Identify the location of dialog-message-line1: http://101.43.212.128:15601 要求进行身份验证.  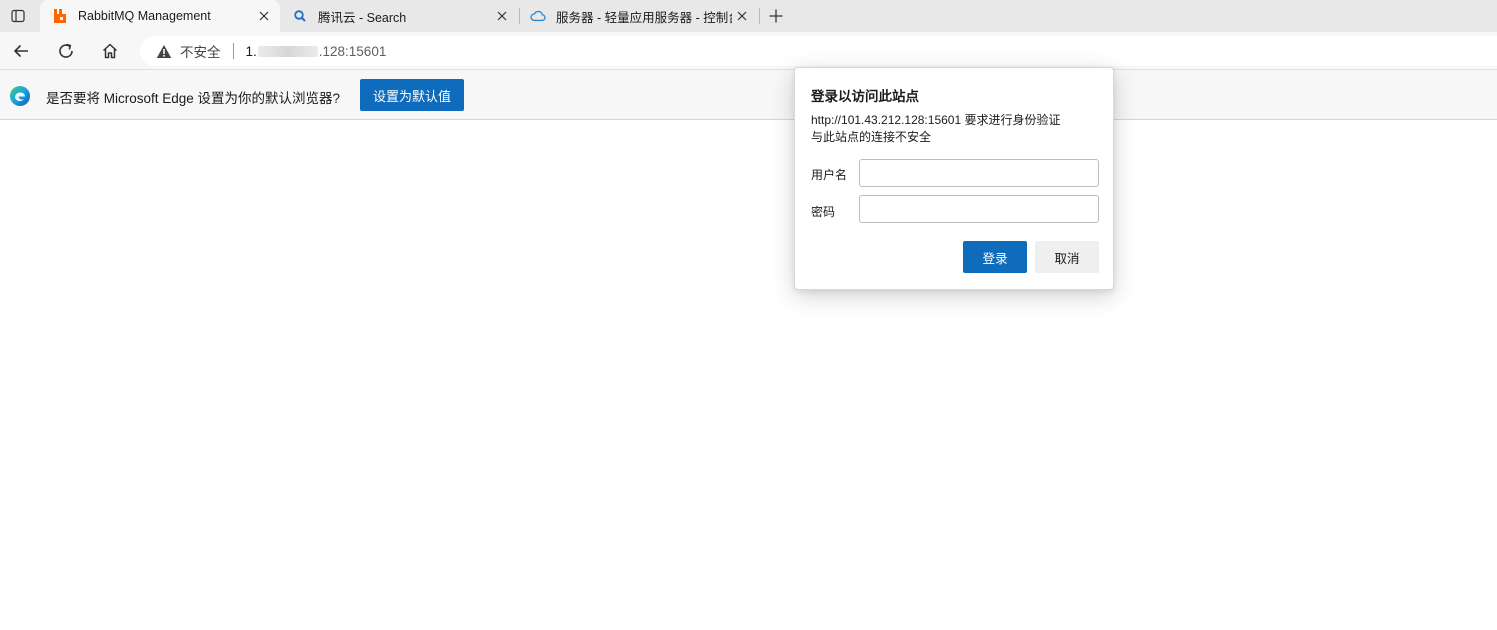
(936, 120).